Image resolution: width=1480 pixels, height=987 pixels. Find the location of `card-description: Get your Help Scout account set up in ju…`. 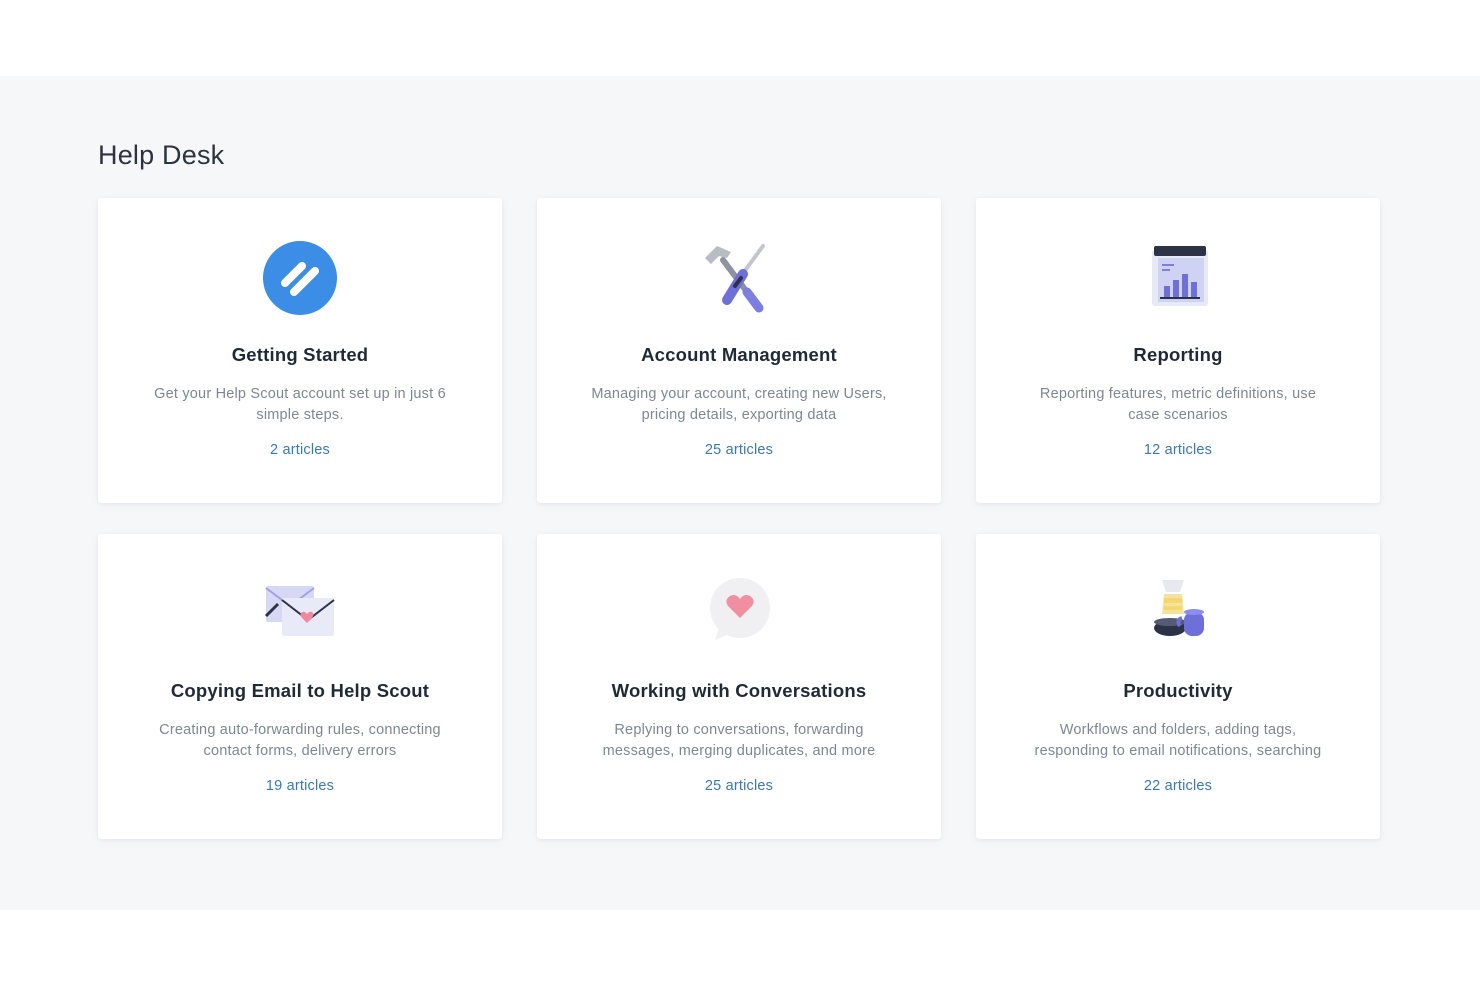

card-description: Get your Help Scout account set up in ju… is located at coordinates (300, 404).